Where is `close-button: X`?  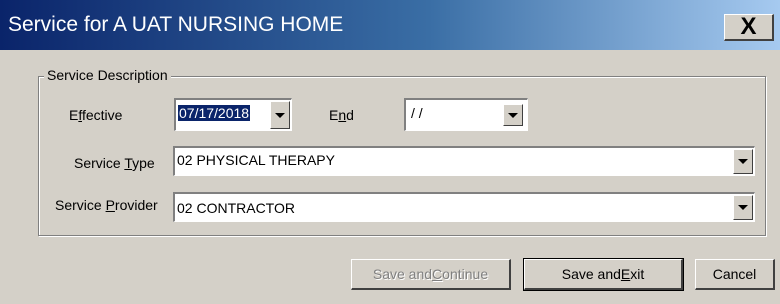 close-button: X is located at coordinates (749, 27).